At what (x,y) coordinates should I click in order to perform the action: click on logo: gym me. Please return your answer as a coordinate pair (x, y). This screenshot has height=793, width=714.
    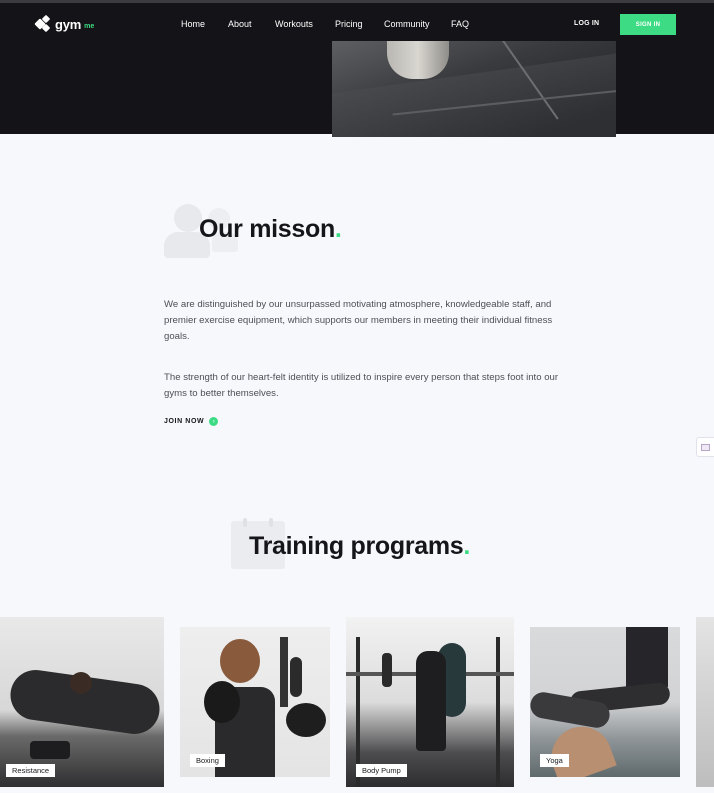
    Looking at the image, I should click on (64, 23).